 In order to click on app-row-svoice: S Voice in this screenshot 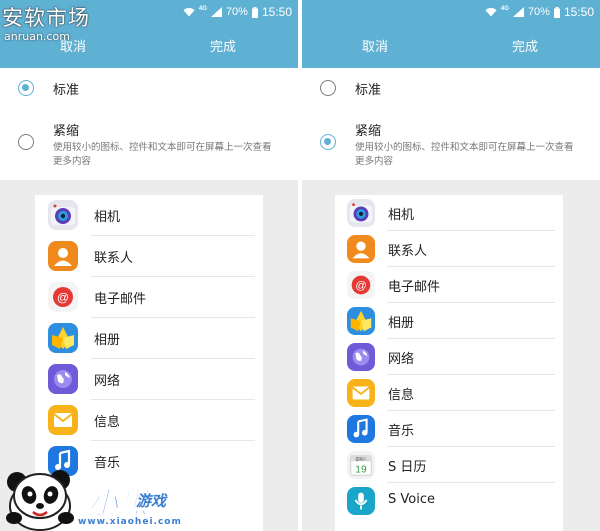, I will do `click(449, 501)`.